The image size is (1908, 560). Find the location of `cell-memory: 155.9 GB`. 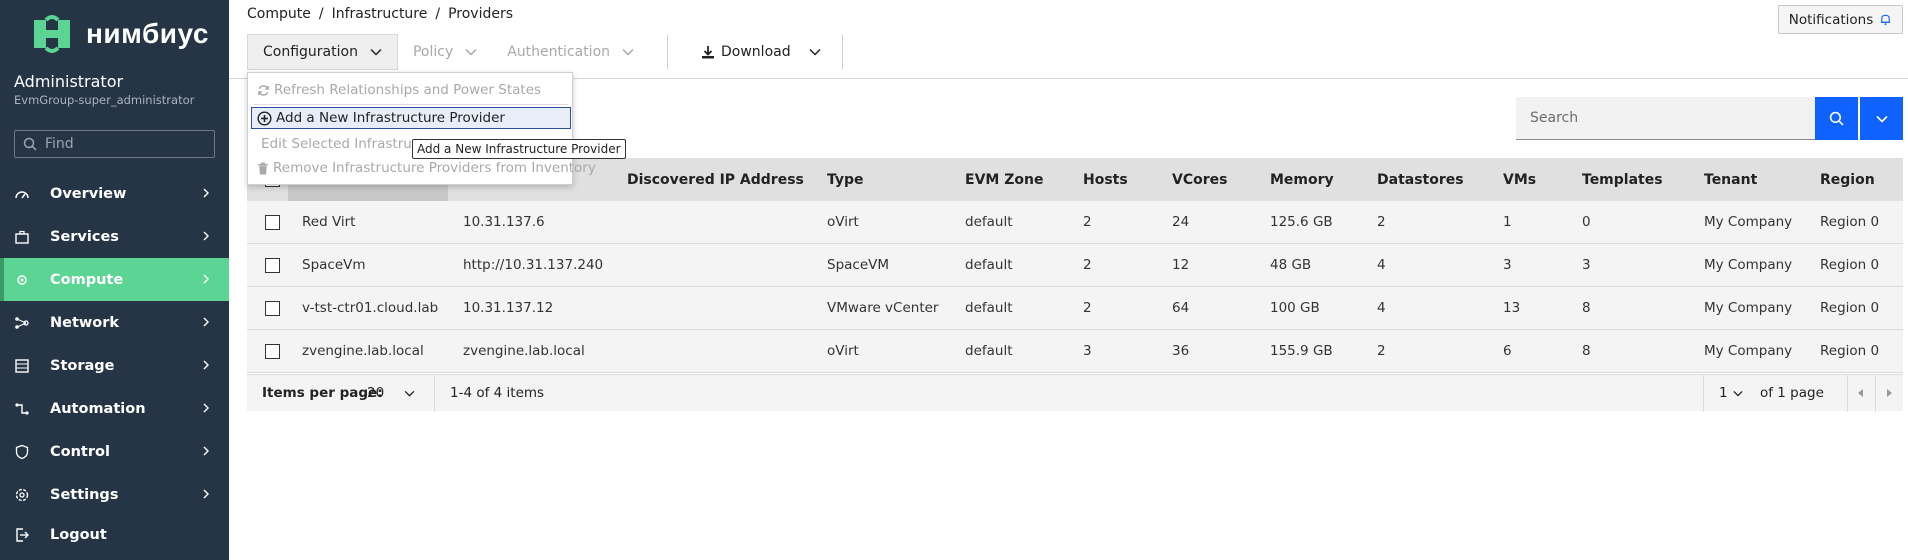

cell-memory: 155.9 GB is located at coordinates (1301, 351).